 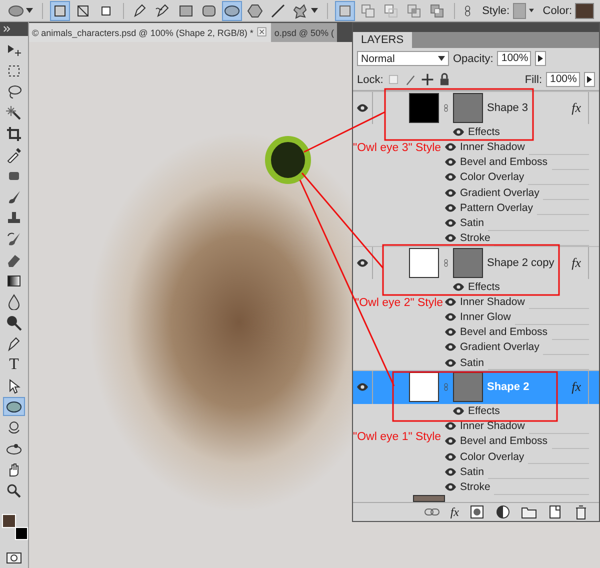 What do you see at coordinates (186, 10) in the screenshot?
I see `rectangle-icon` at bounding box center [186, 10].